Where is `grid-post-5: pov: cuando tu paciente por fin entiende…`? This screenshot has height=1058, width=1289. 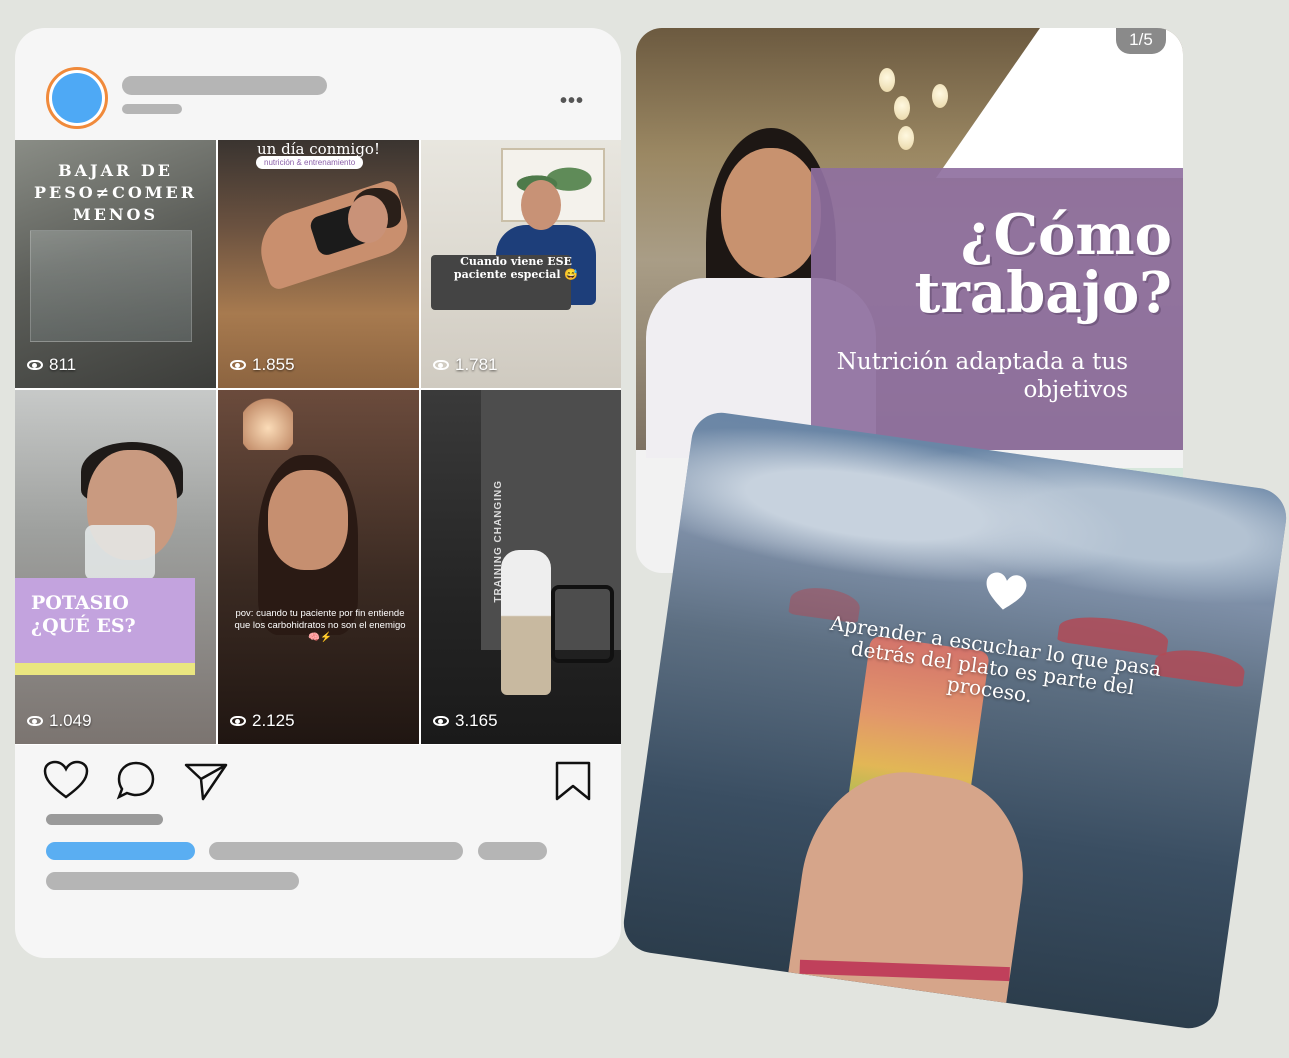 grid-post-5: pov: cuando tu paciente por fin entiende… is located at coordinates (318, 567).